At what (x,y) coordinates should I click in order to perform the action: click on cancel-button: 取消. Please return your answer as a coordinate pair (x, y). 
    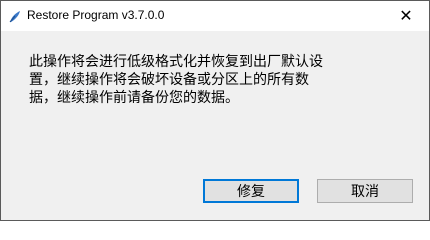
    Looking at the image, I should click on (365, 191).